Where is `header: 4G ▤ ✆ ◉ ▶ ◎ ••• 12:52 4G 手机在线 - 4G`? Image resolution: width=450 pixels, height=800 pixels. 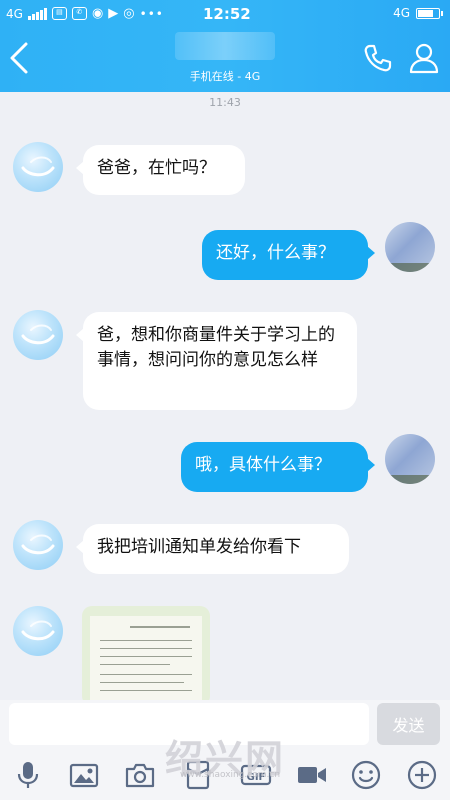 header: 4G ▤ ✆ ◉ ▶ ◎ ••• 12:52 4G 手机在线 - 4G is located at coordinates (225, 46).